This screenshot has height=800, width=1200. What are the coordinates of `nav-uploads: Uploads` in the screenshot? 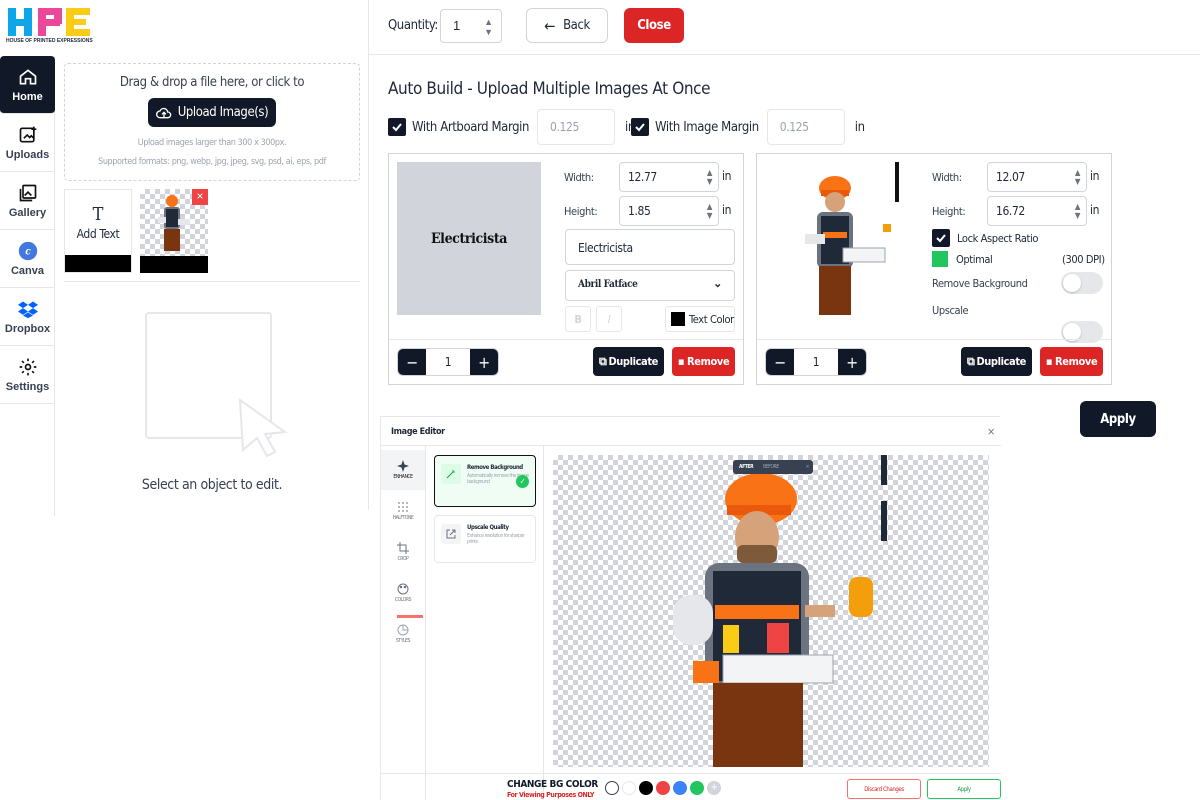 It's located at (27, 143).